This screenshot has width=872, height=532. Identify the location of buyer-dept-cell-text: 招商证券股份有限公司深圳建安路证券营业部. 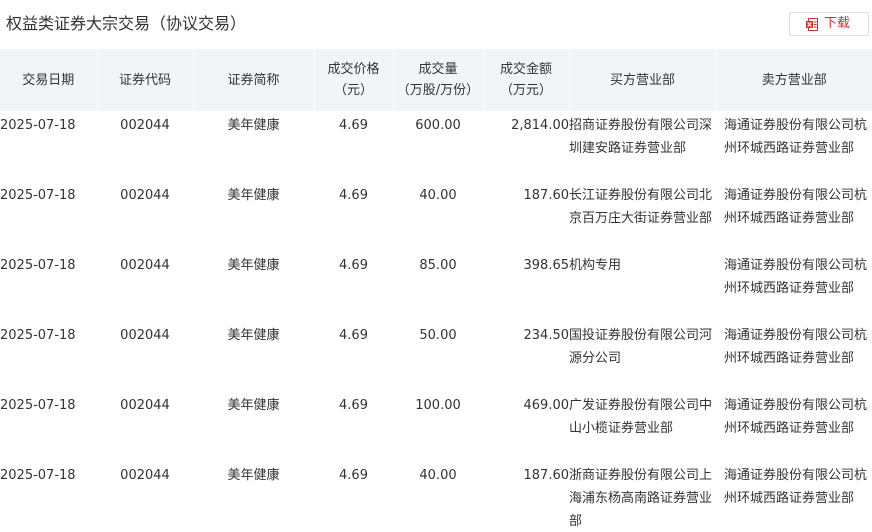
(641, 137).